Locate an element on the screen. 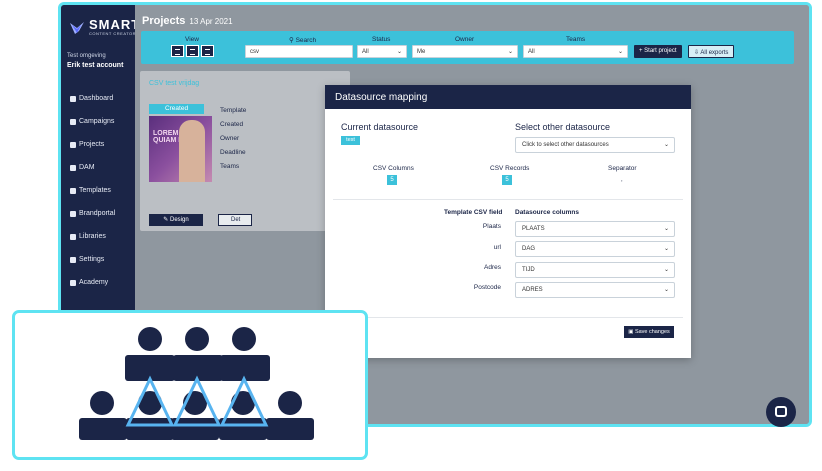 Image resolution: width=822 pixels, height=471 pixels. sidebar-item-brandportal: Brandportal is located at coordinates (92, 213).